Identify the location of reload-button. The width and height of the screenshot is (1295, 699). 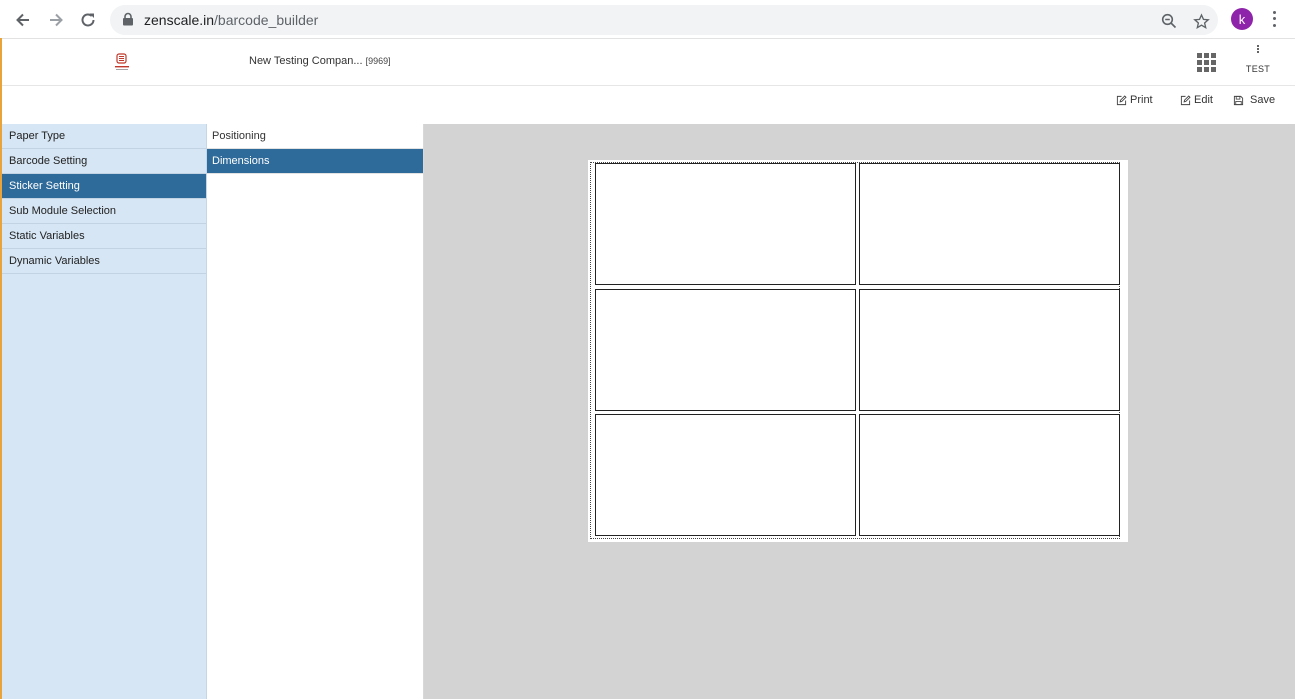
(88, 20).